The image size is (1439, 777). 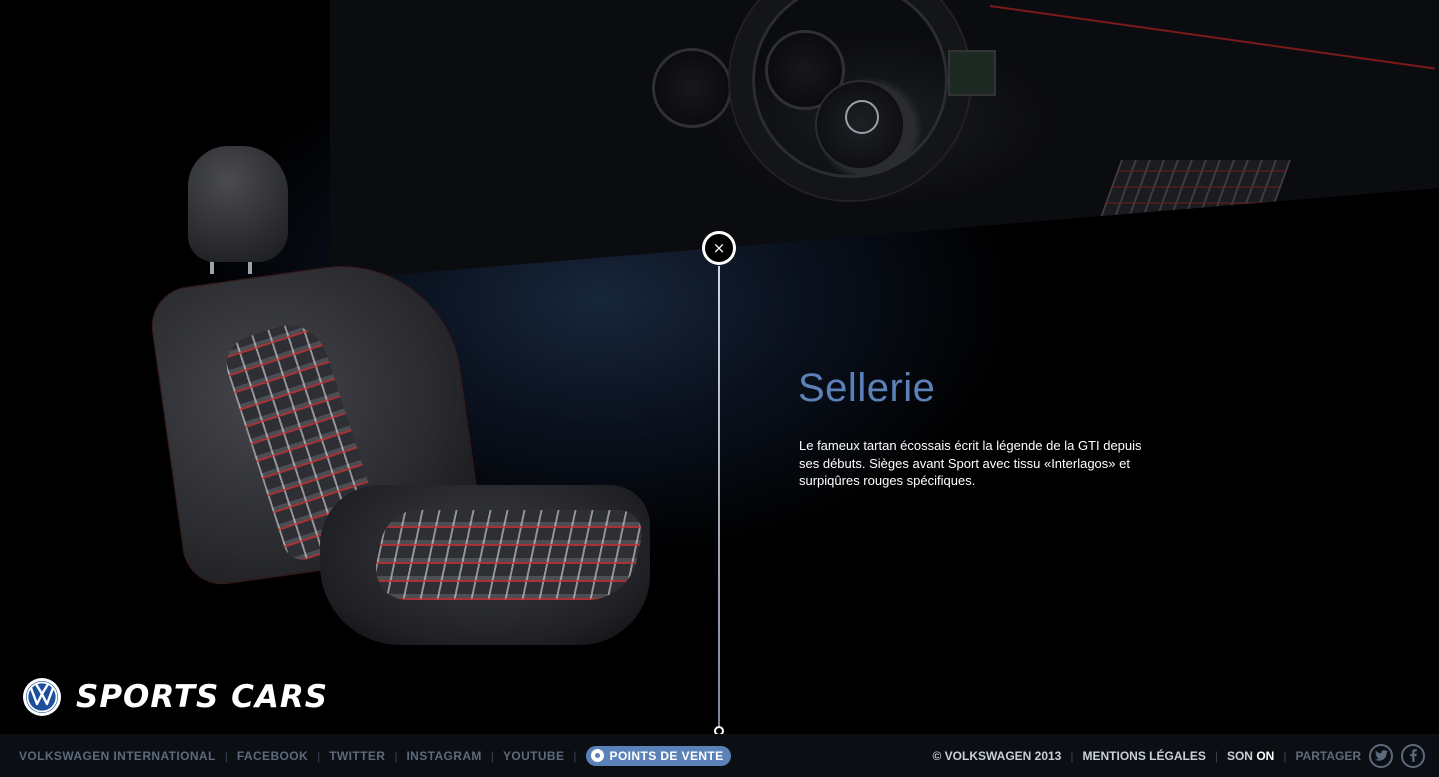 I want to click on infotainment-screen, so click(x=972, y=73).